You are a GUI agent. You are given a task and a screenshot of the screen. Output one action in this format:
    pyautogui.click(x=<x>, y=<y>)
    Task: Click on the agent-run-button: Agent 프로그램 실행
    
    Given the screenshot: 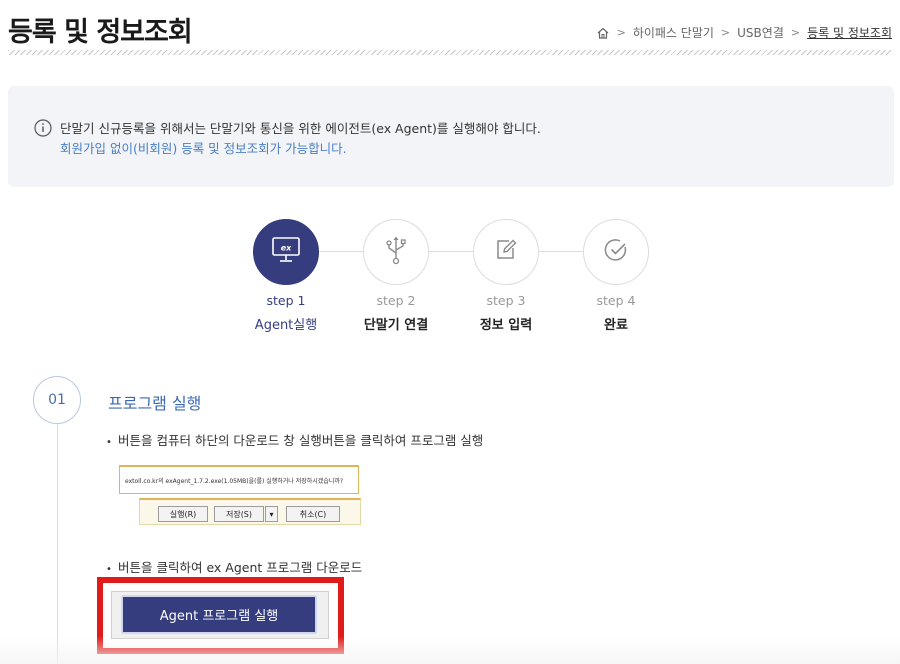 What is the action you would take?
    pyautogui.click(x=219, y=614)
    